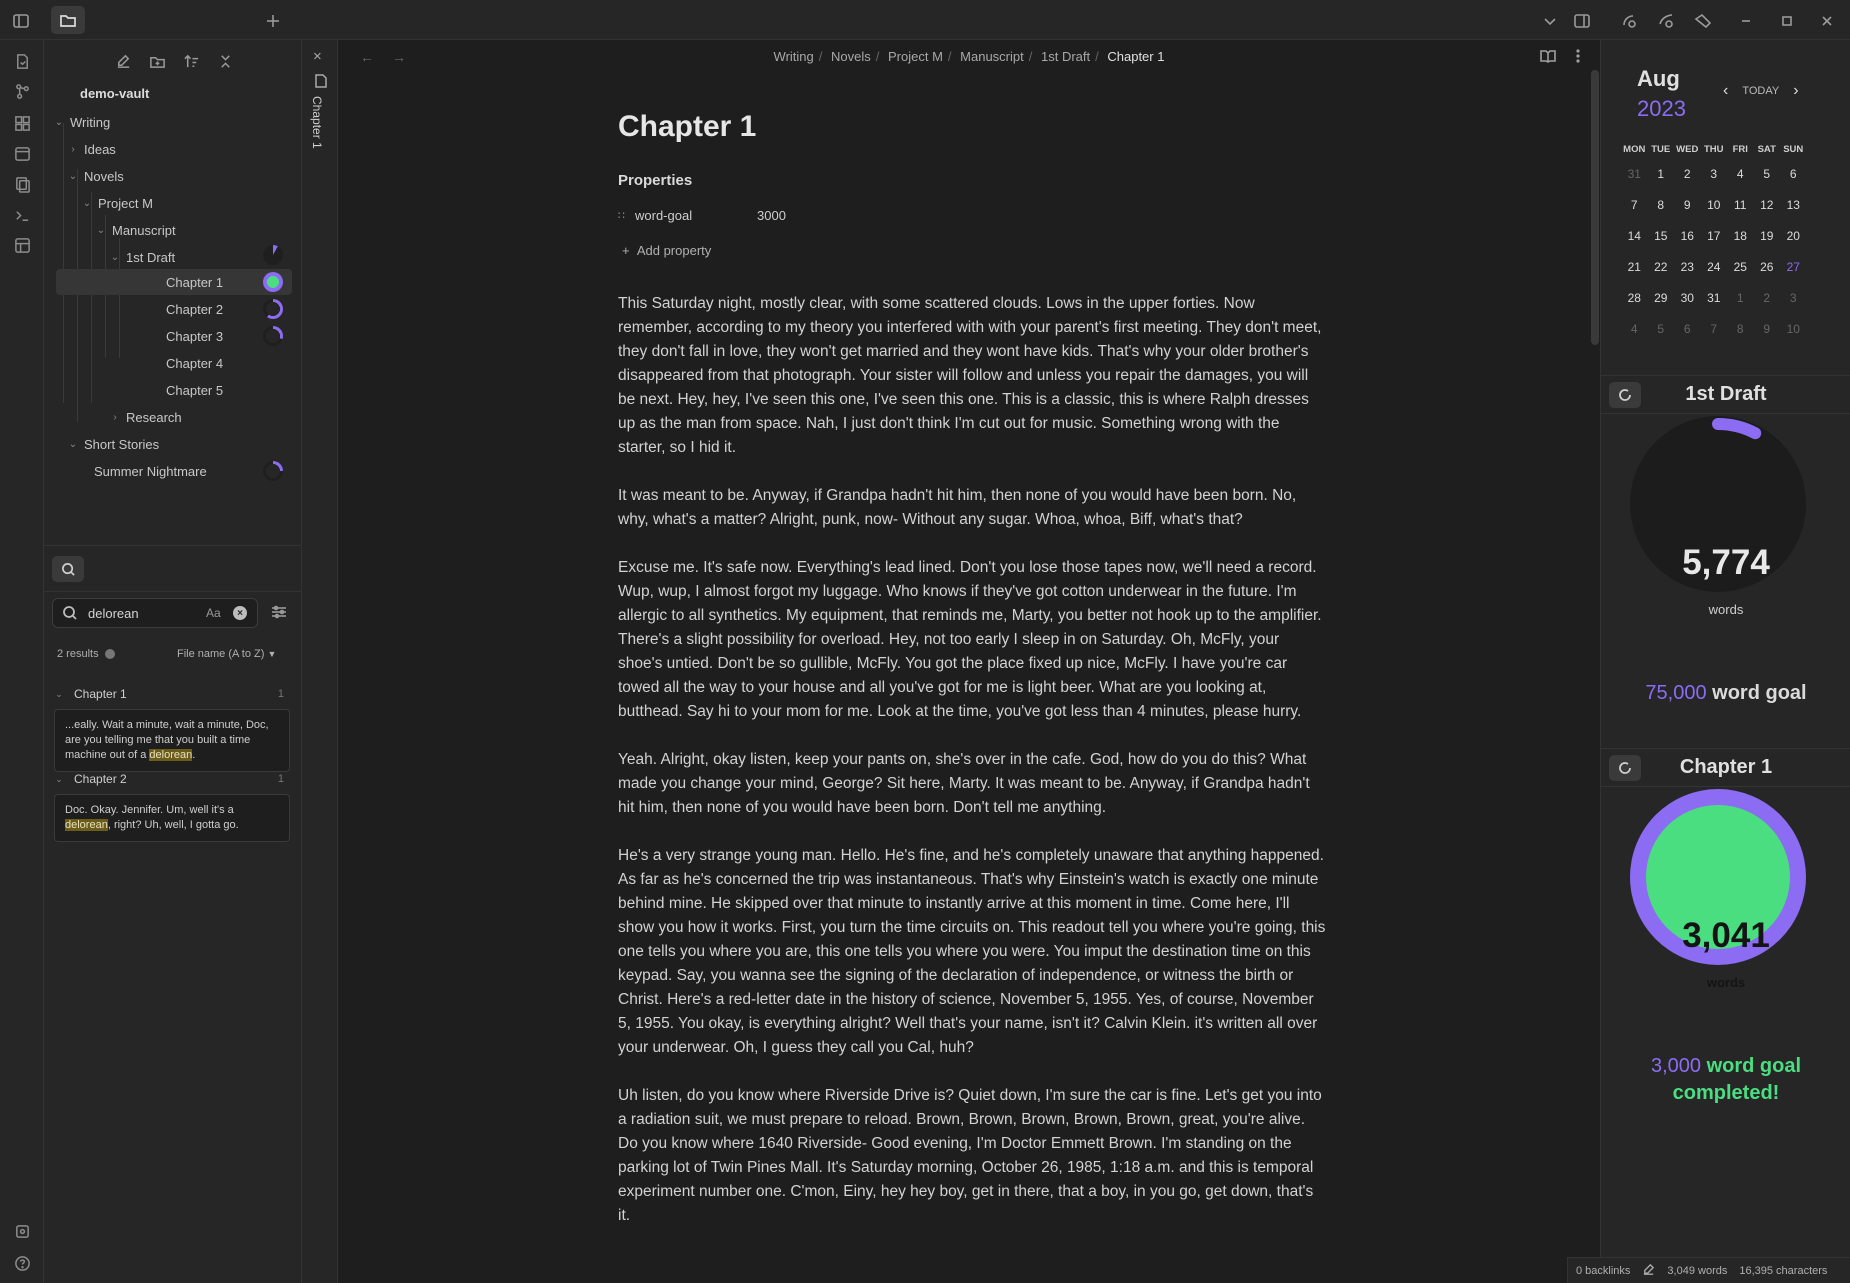  What do you see at coordinates (240, 613) in the screenshot?
I see `clear-search-icon: ×` at bounding box center [240, 613].